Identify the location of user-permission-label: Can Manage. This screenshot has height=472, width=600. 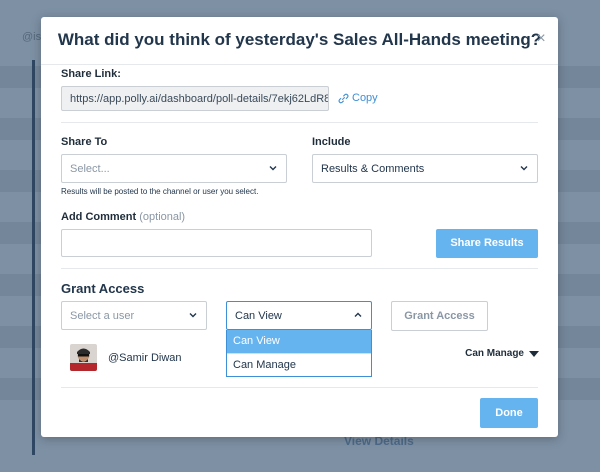
(494, 353).